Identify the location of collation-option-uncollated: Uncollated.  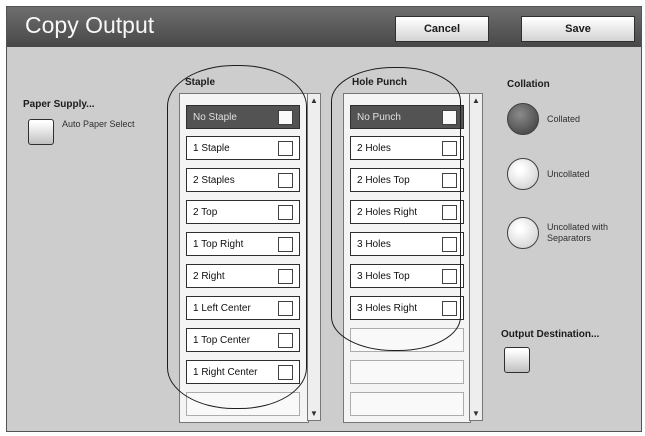
(564, 174).